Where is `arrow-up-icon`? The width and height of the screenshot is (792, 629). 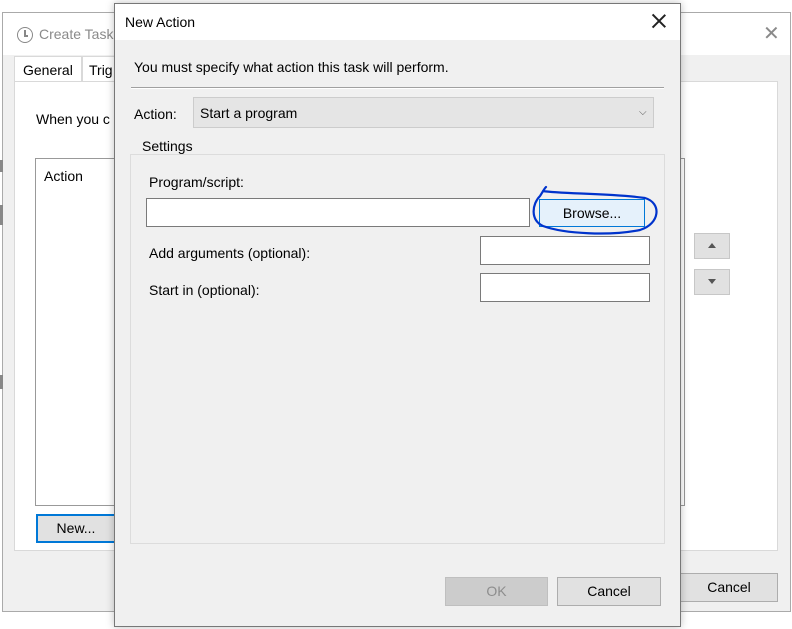
arrow-up-icon is located at coordinates (712, 245).